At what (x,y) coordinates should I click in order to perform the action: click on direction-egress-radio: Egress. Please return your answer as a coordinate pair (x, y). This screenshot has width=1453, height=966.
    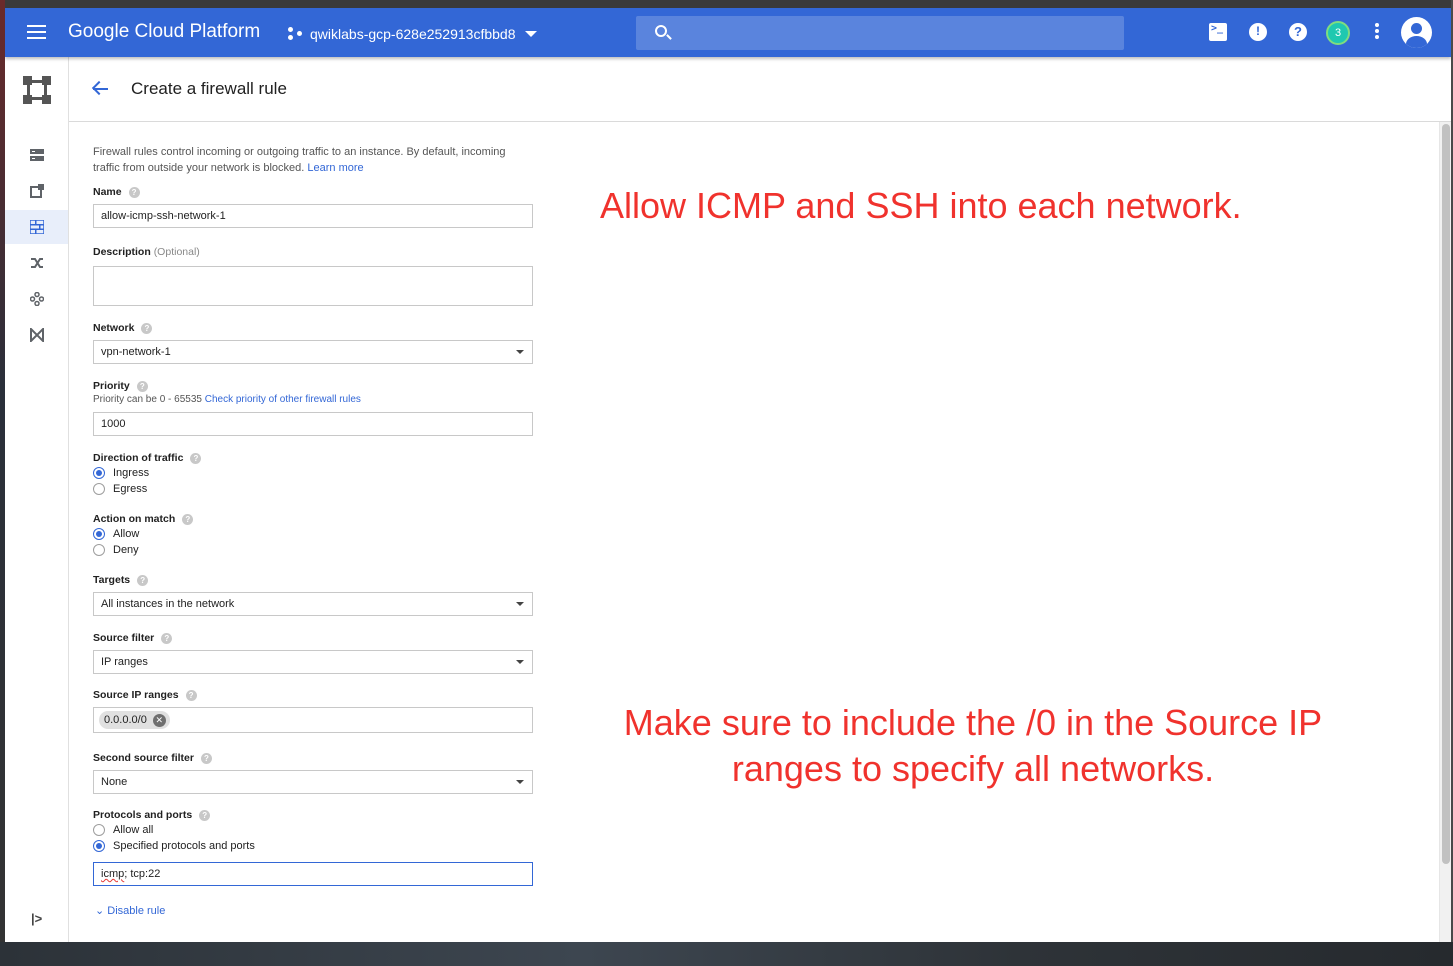
    Looking at the image, I should click on (120, 489).